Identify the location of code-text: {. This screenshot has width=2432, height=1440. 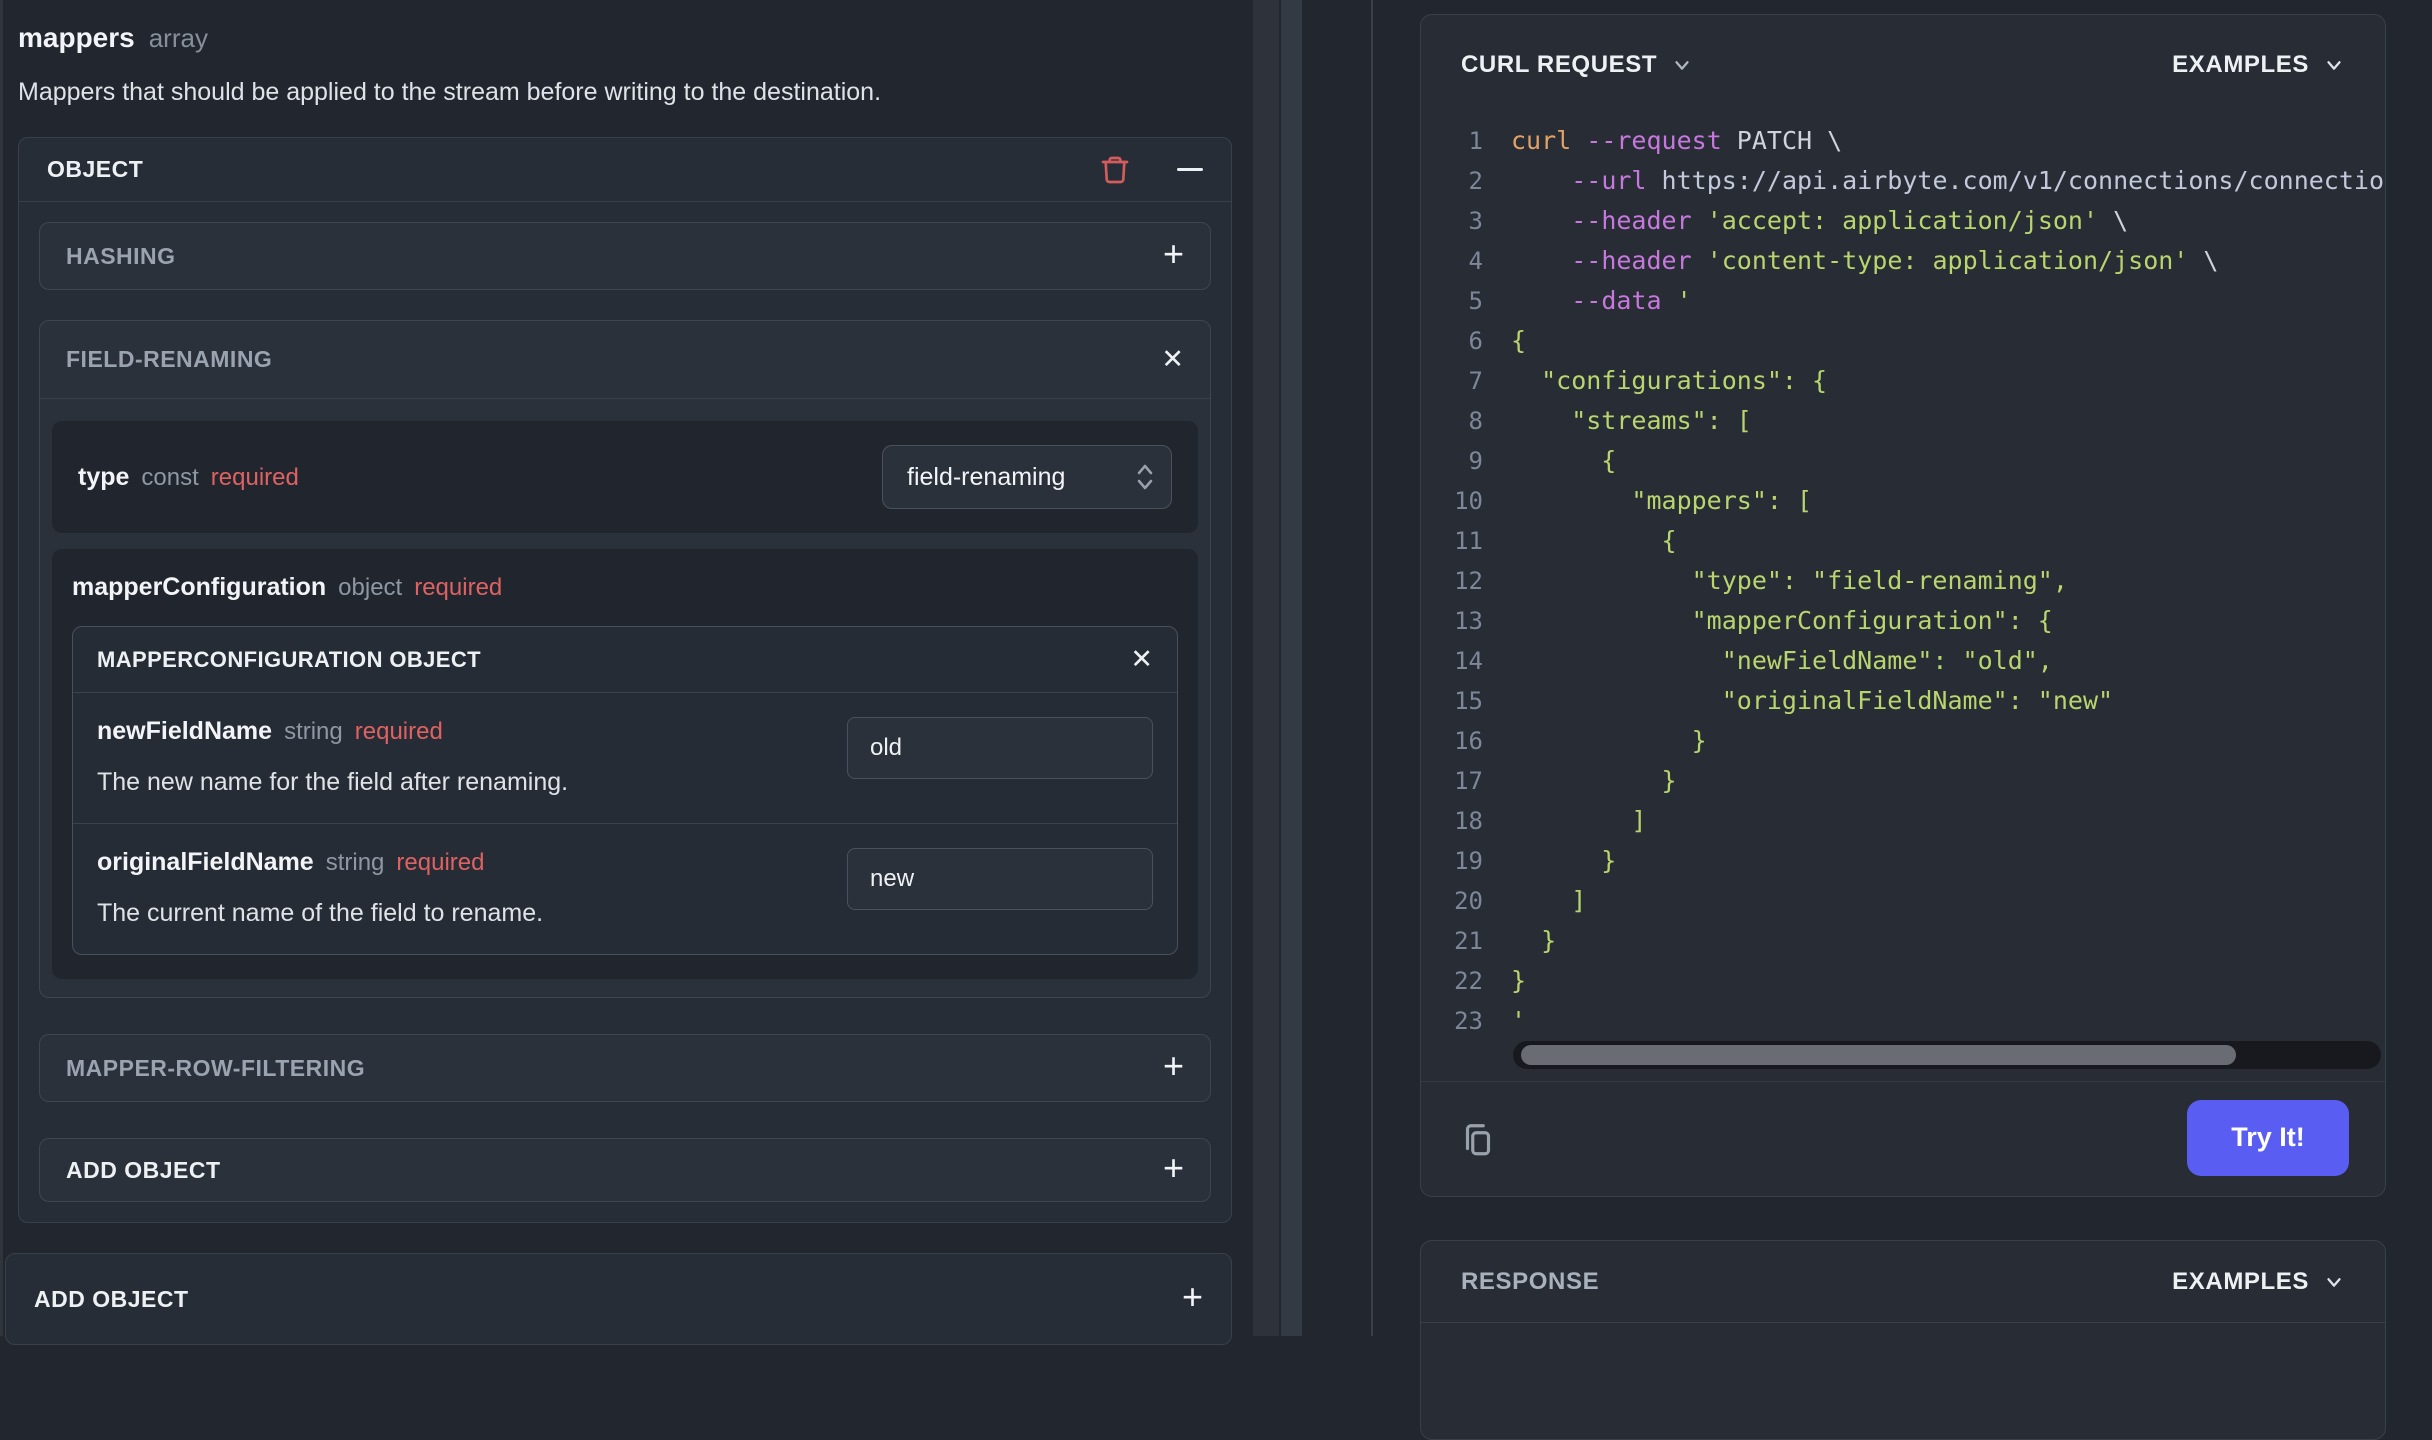
(1594, 540).